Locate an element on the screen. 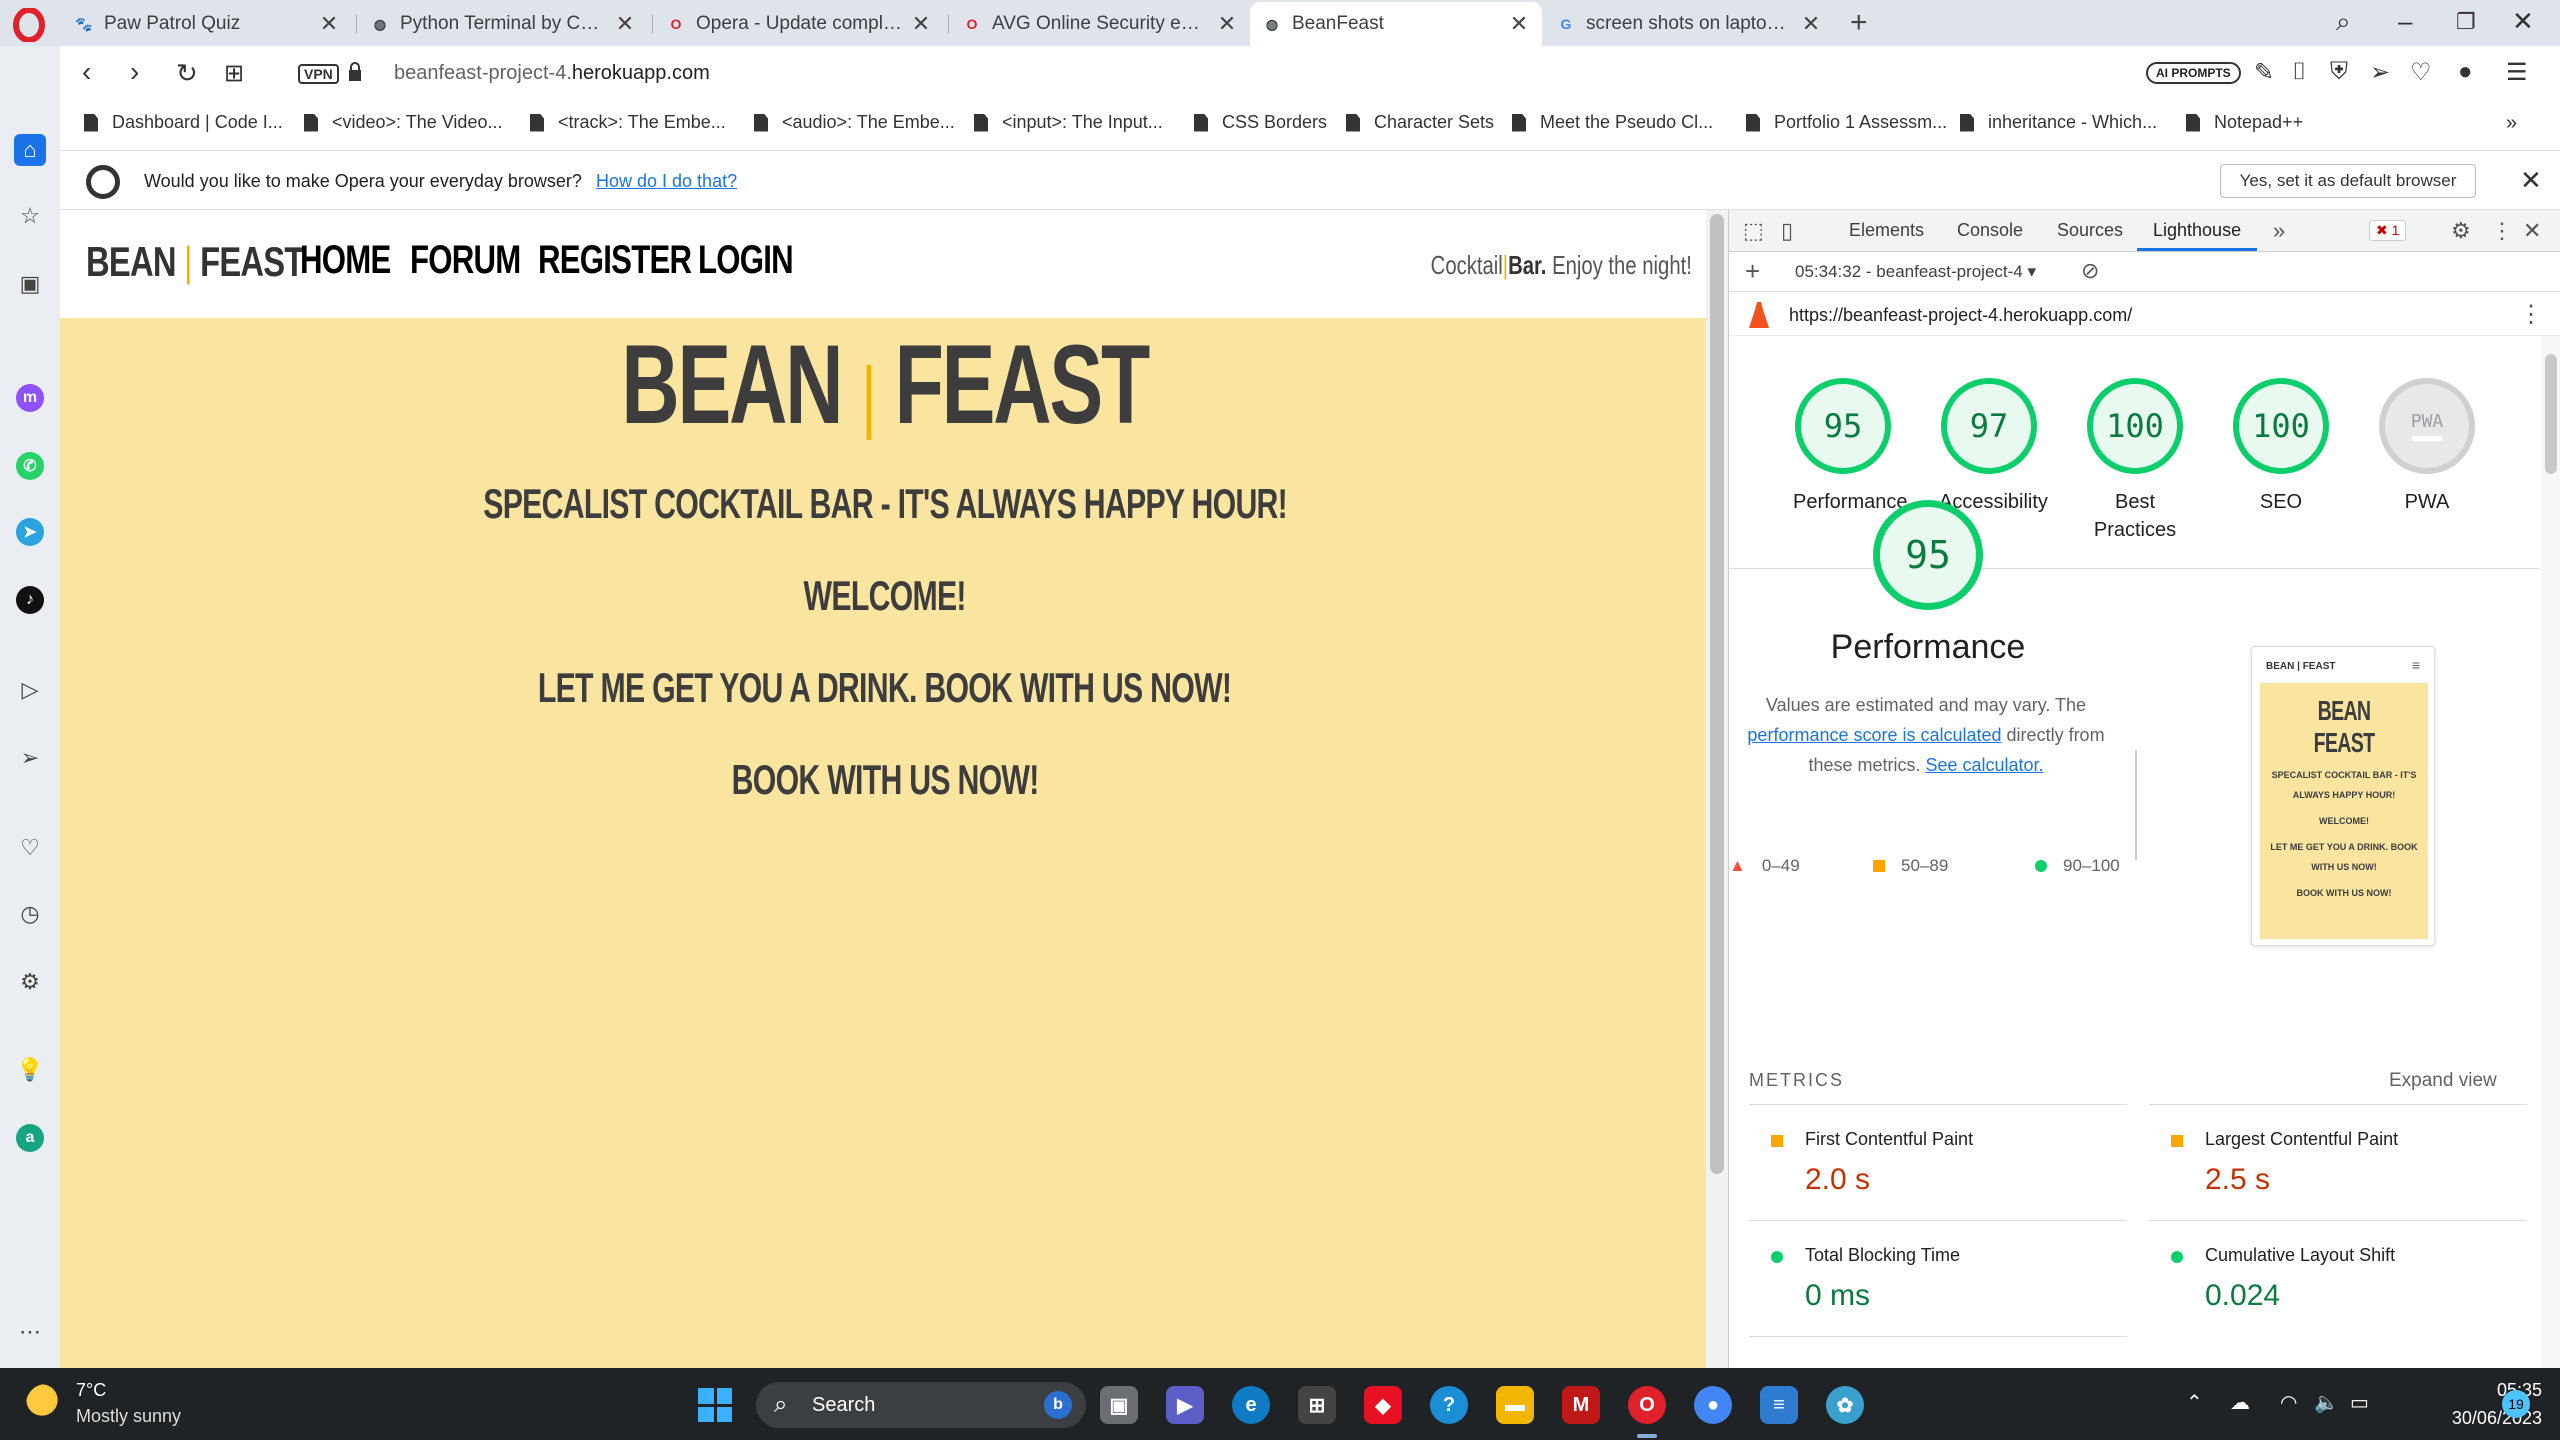 This screenshot has height=1440, width=2560. bookmark-item: Character Sets is located at coordinates (1420, 122).